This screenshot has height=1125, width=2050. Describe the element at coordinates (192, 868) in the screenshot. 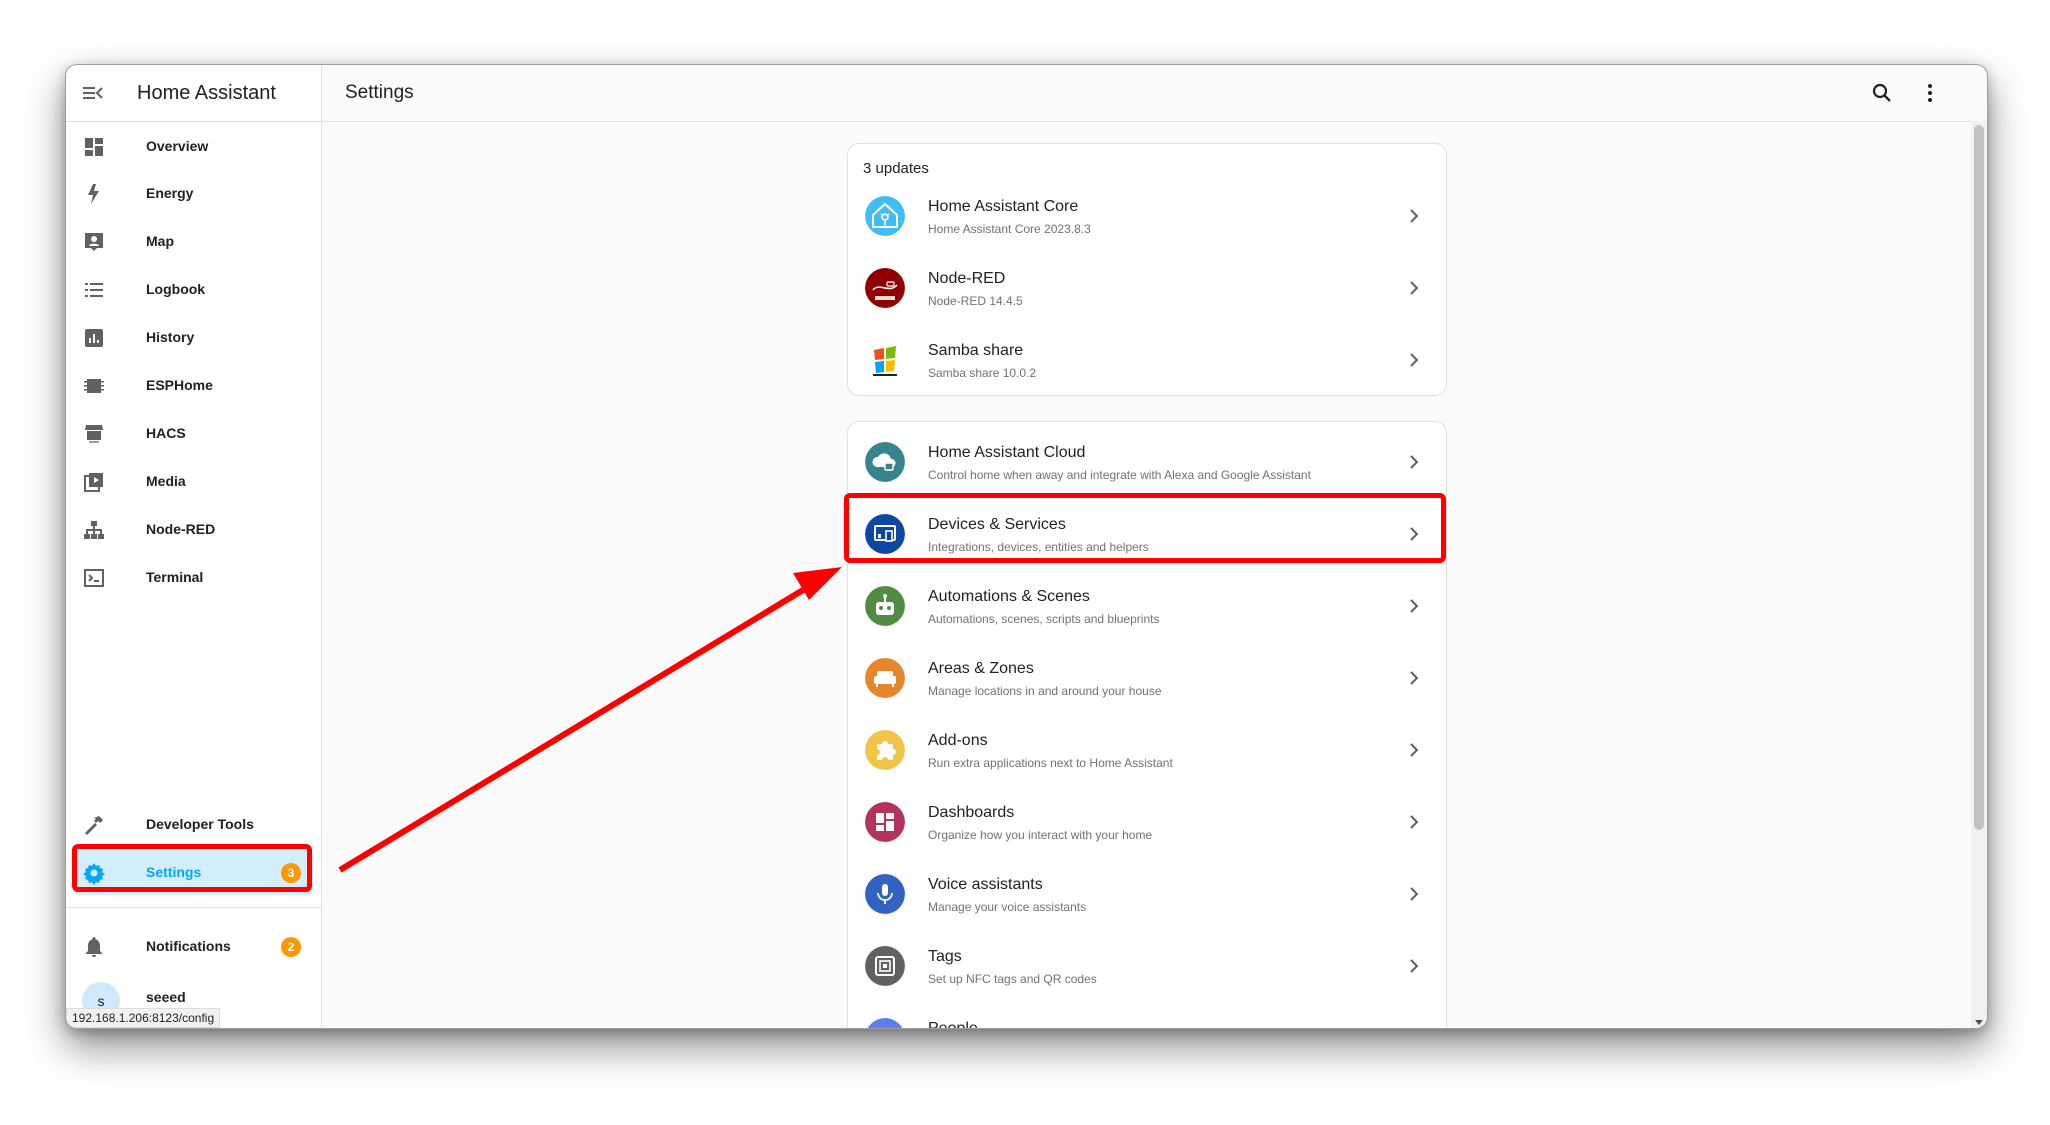

I see `settings-highlight-box` at that location.